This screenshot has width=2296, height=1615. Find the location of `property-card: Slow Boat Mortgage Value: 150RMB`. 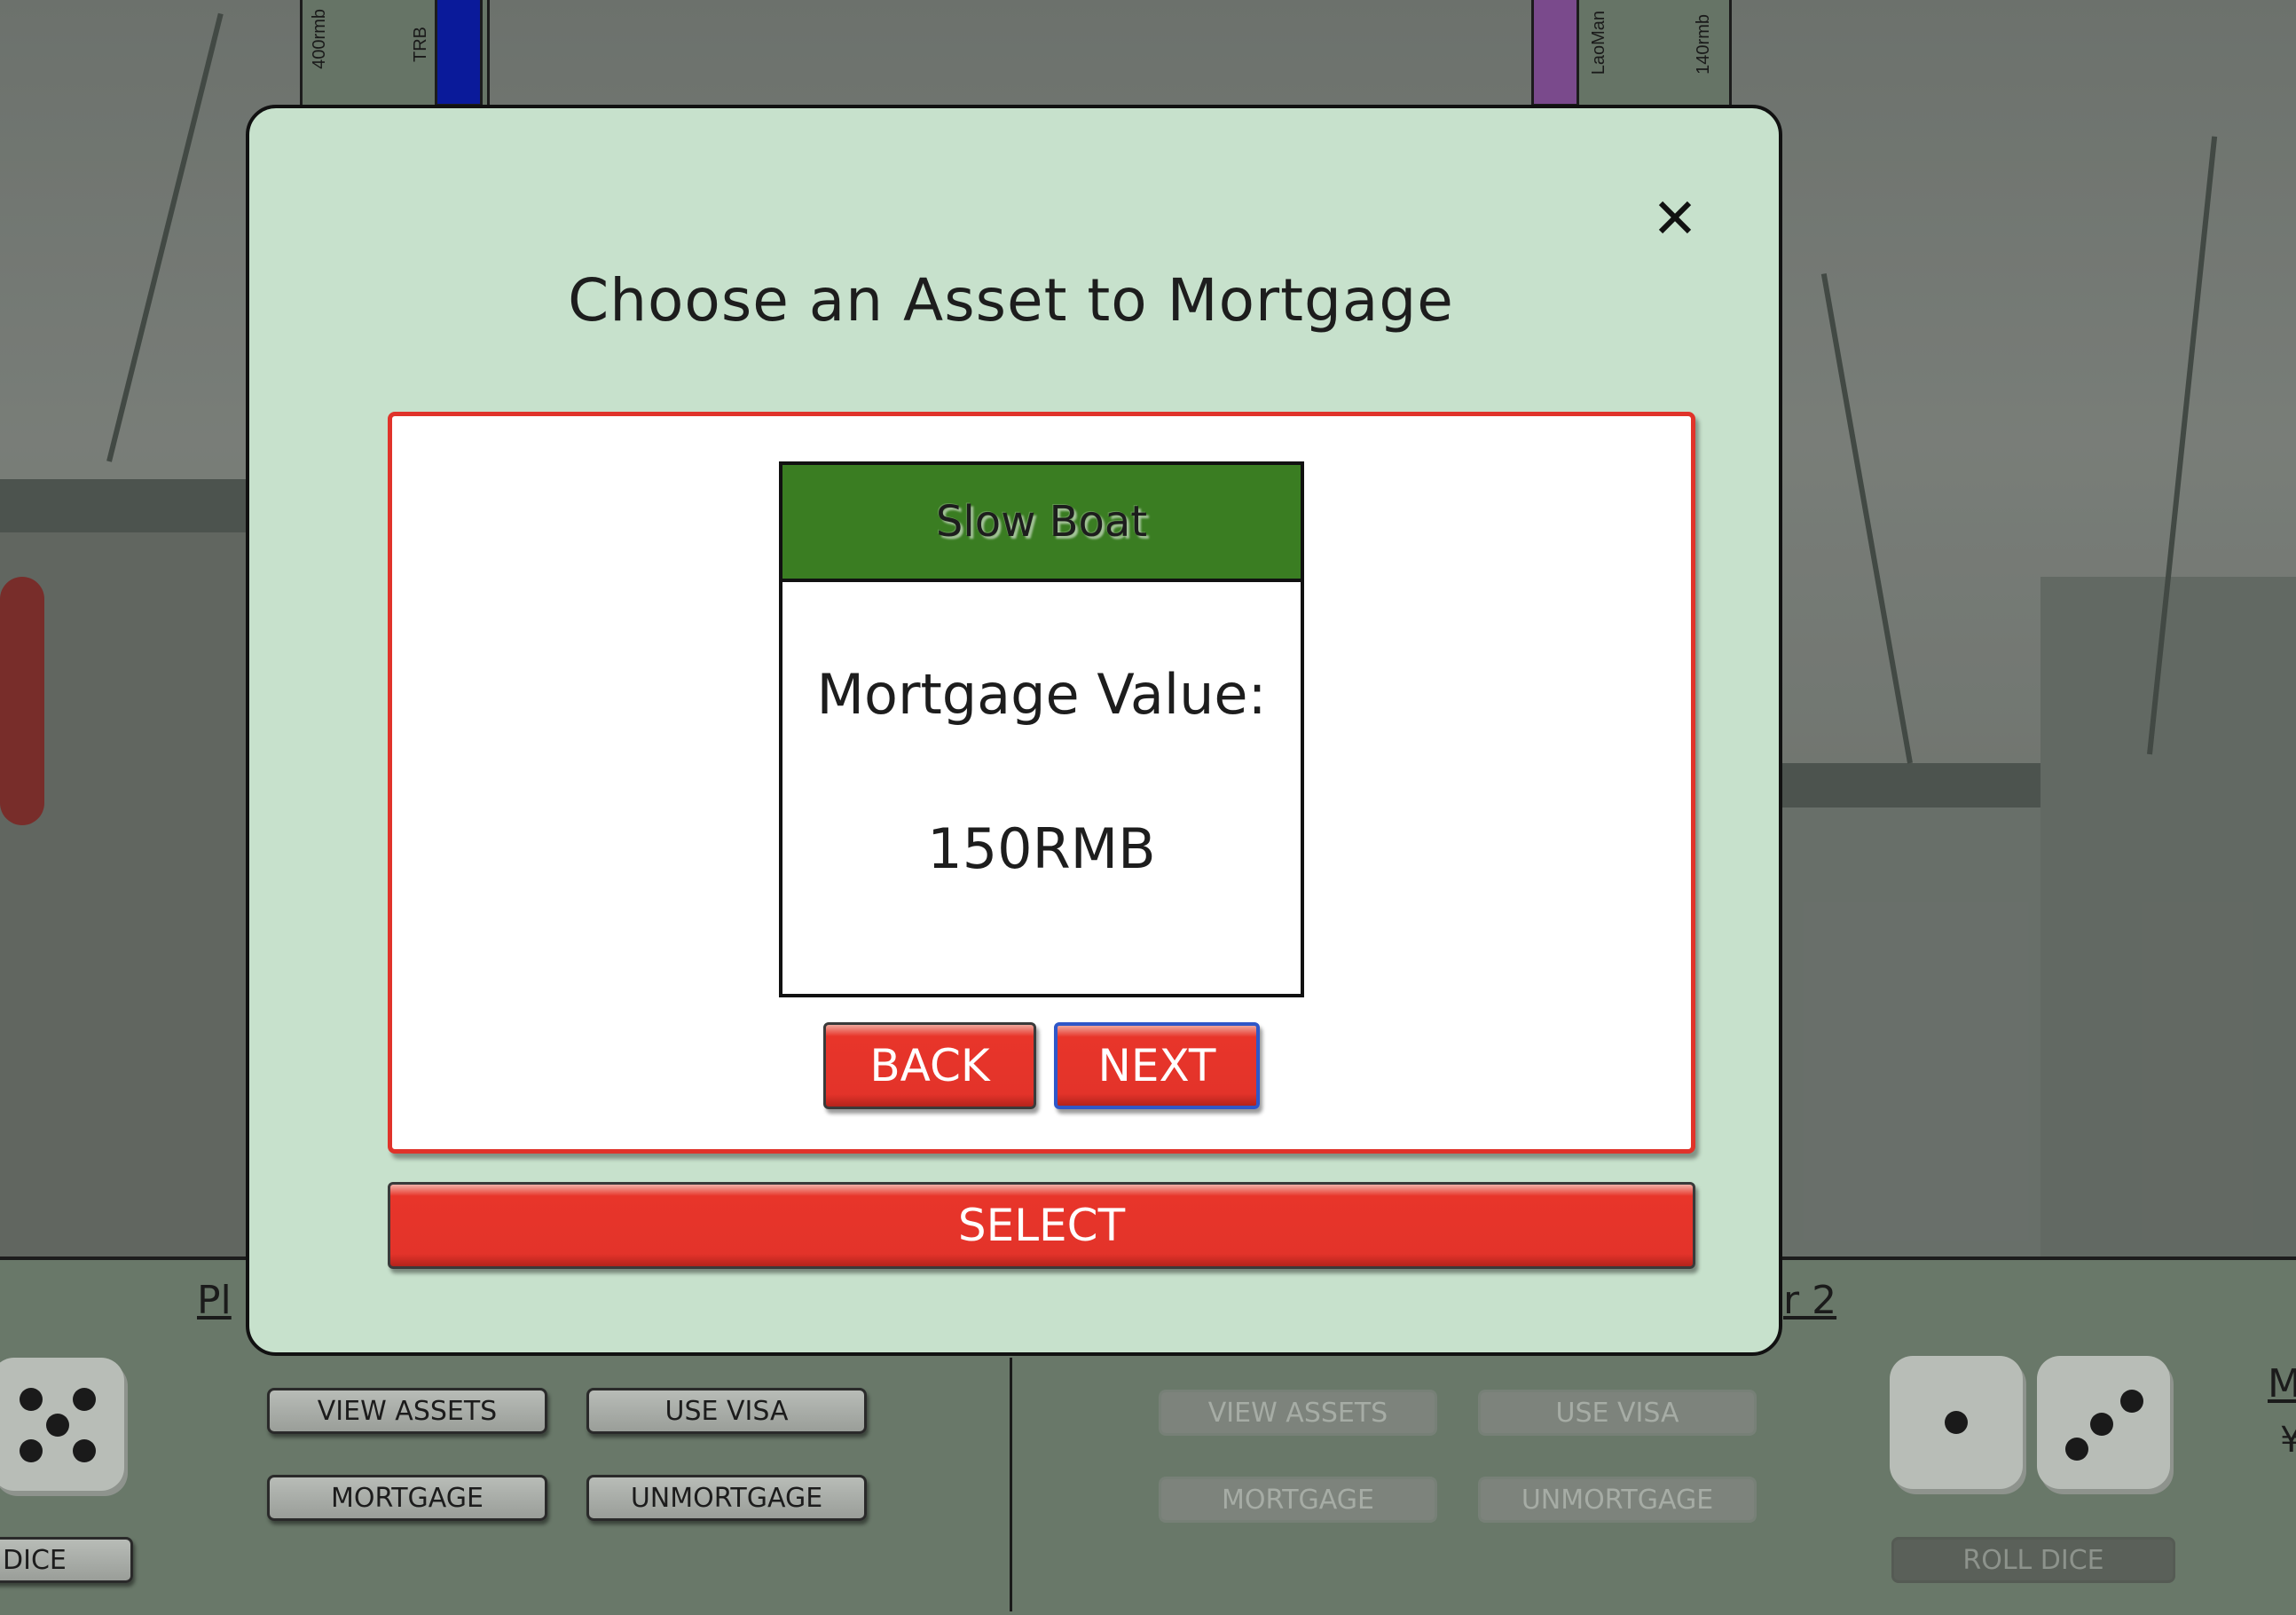

property-card: Slow Boat Mortgage Value: 150RMB is located at coordinates (1041, 729).